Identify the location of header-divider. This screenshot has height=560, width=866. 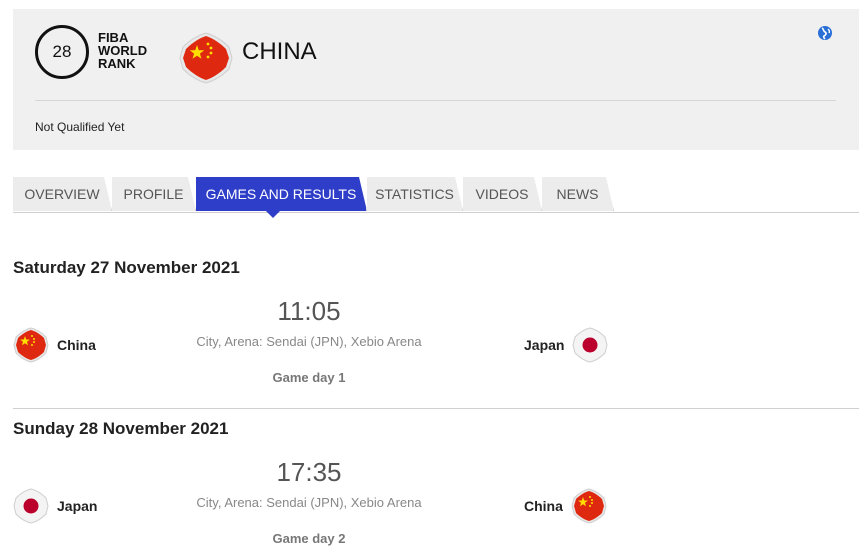
(435, 100).